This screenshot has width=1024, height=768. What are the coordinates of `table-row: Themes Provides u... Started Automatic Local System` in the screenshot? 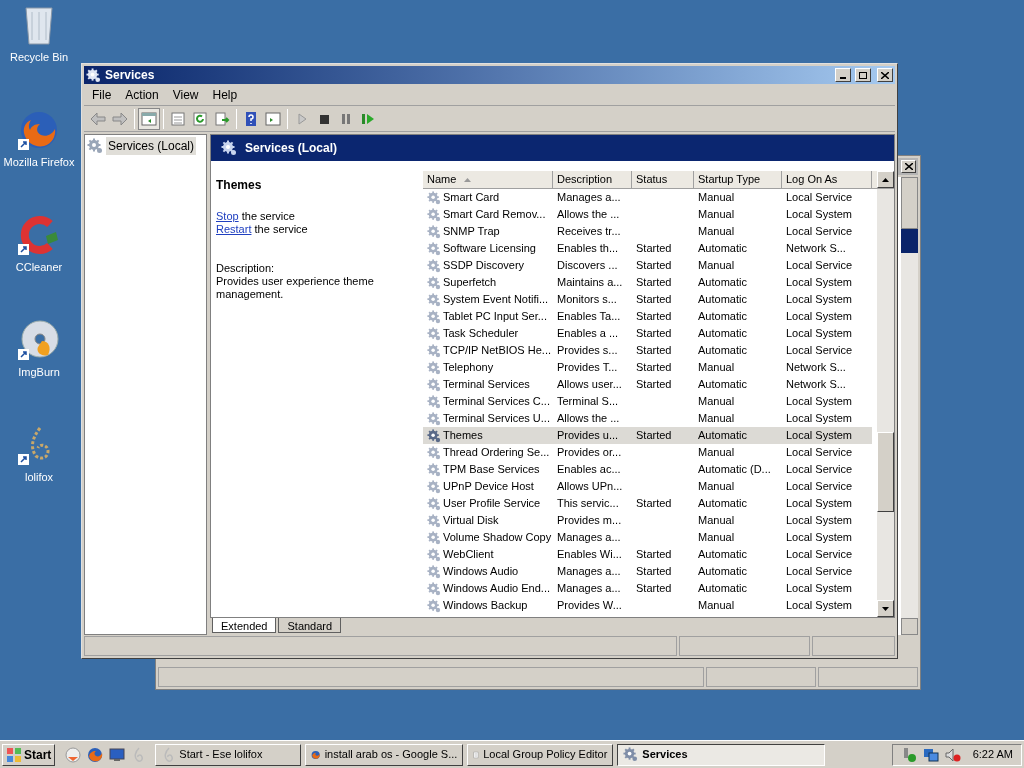 It's located at (647, 435).